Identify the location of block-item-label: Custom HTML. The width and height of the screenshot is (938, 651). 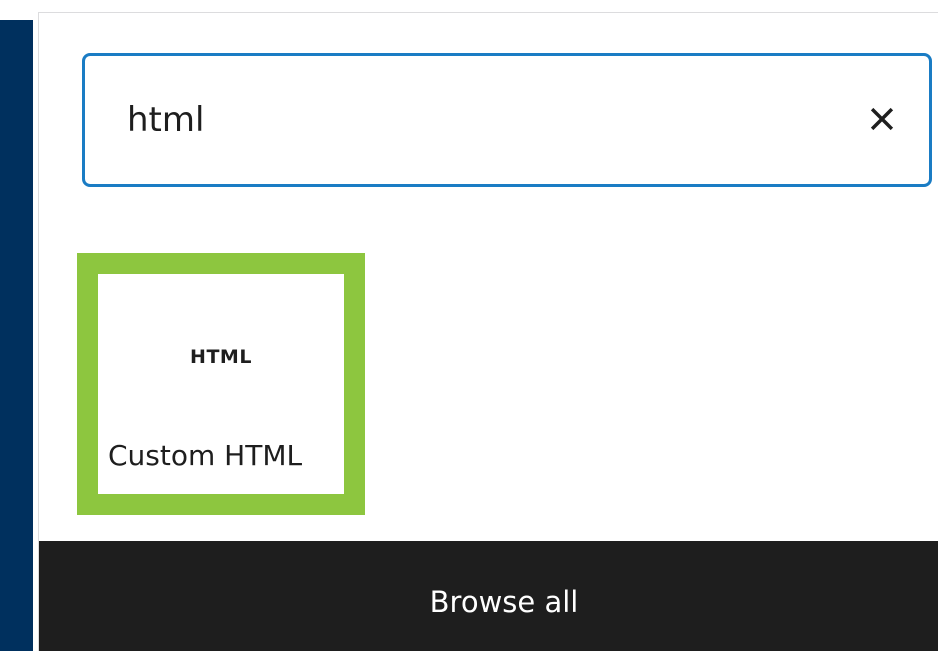
(205, 455).